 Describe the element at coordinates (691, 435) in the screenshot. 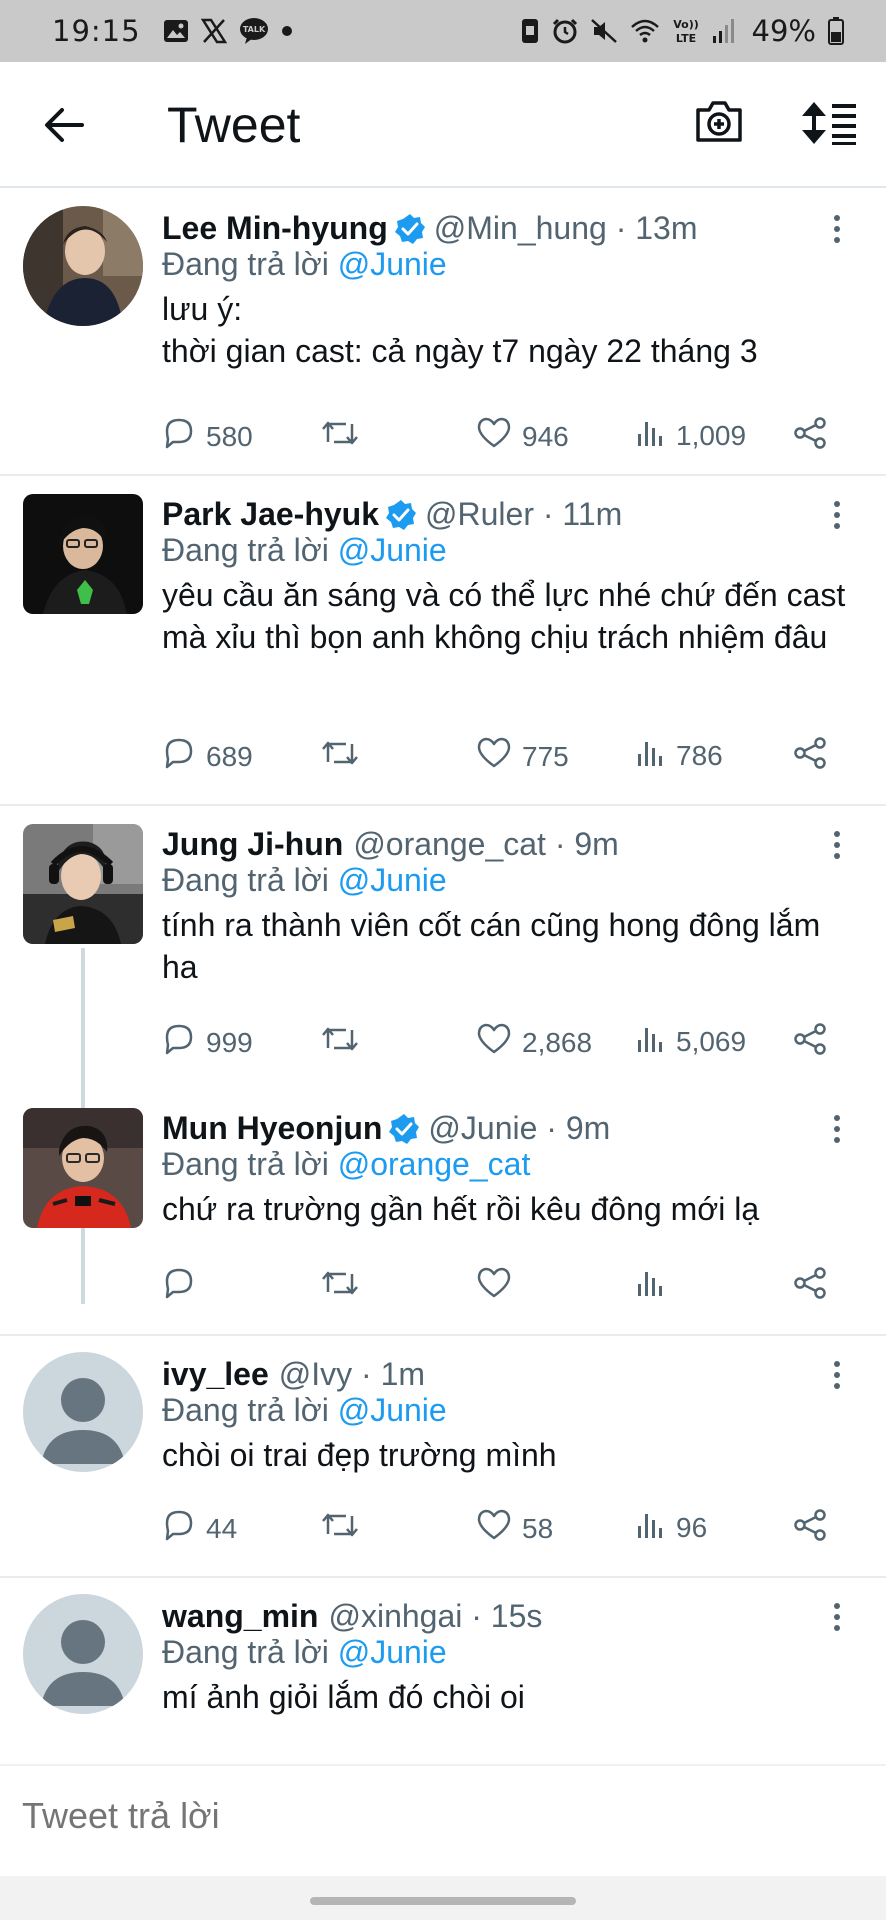

I see `views-button: 1,009` at that location.